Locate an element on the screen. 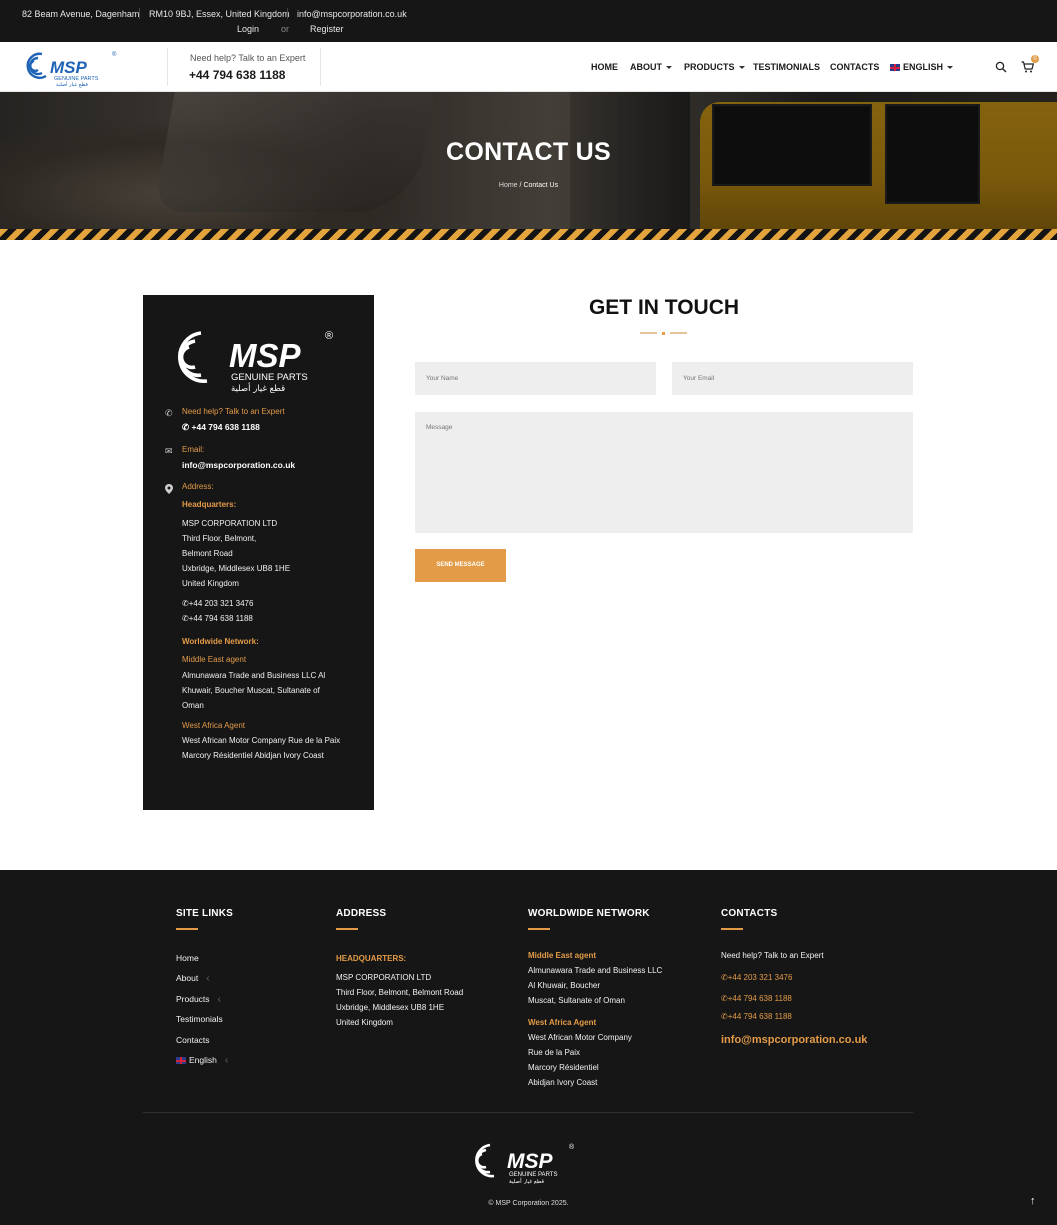 This screenshot has height=1225, width=1057. footer-hq-label: HEADQUARTERS: is located at coordinates (371, 958).